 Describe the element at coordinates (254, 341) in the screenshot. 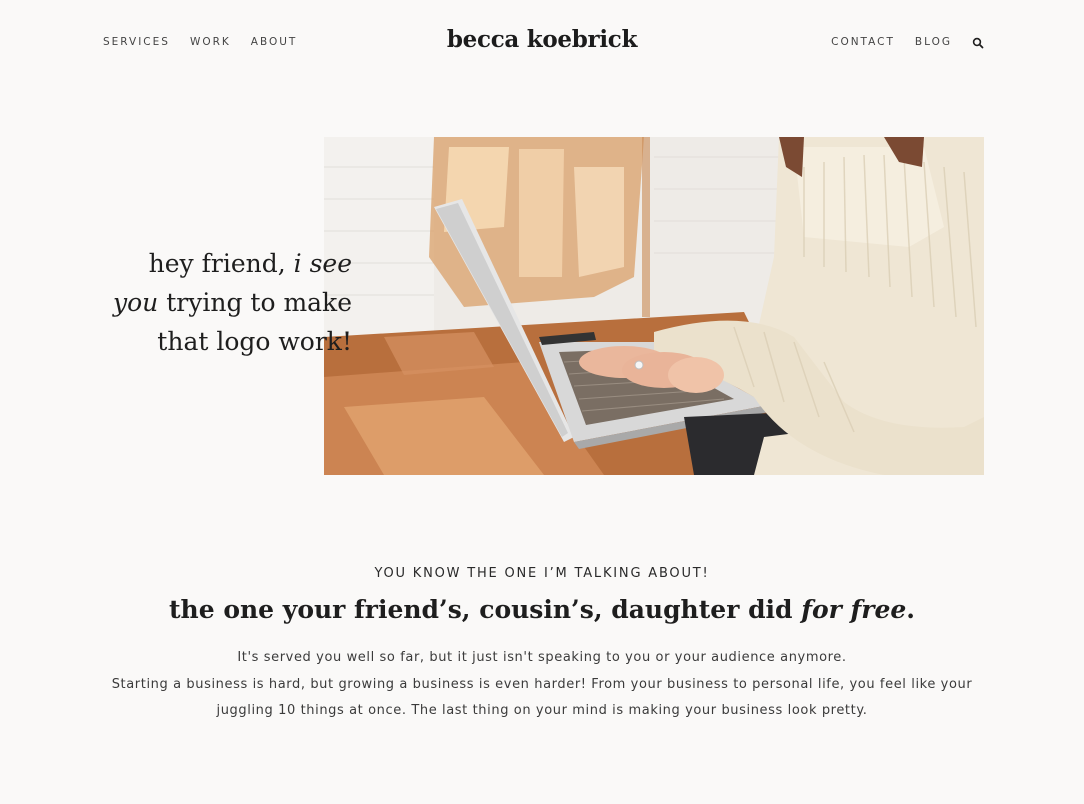

I see `hero-line3: that logo work!` at that location.